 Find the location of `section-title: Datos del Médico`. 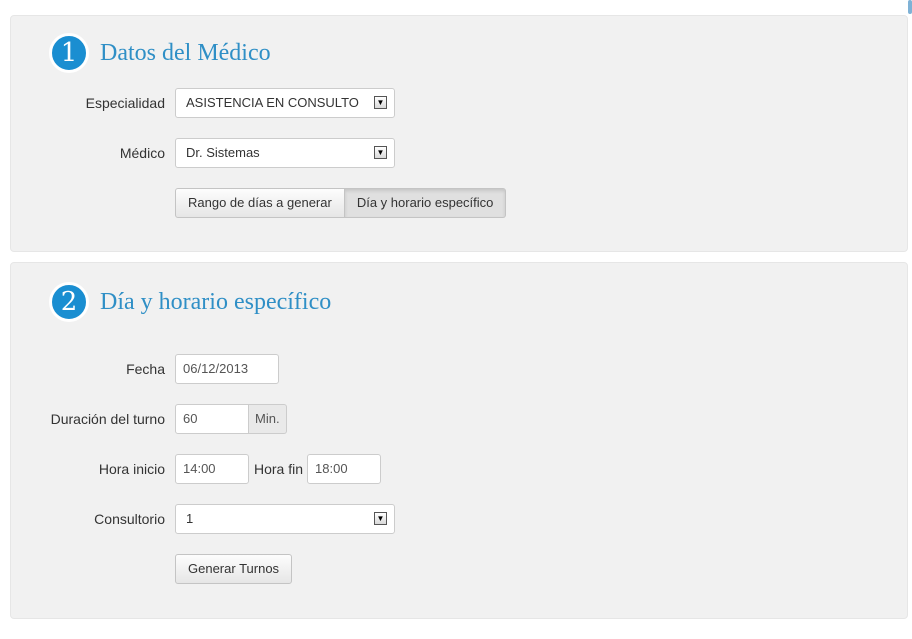

section-title: Datos del Médico is located at coordinates (185, 52).